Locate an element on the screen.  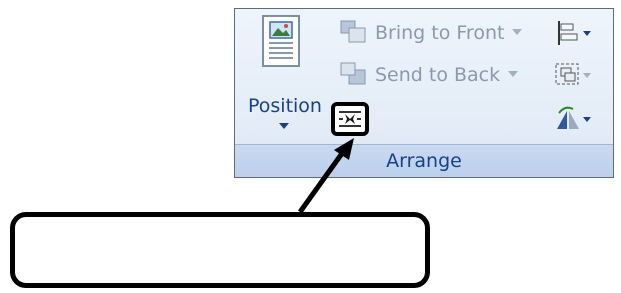
group-footer: Arrange is located at coordinates (424, 160).